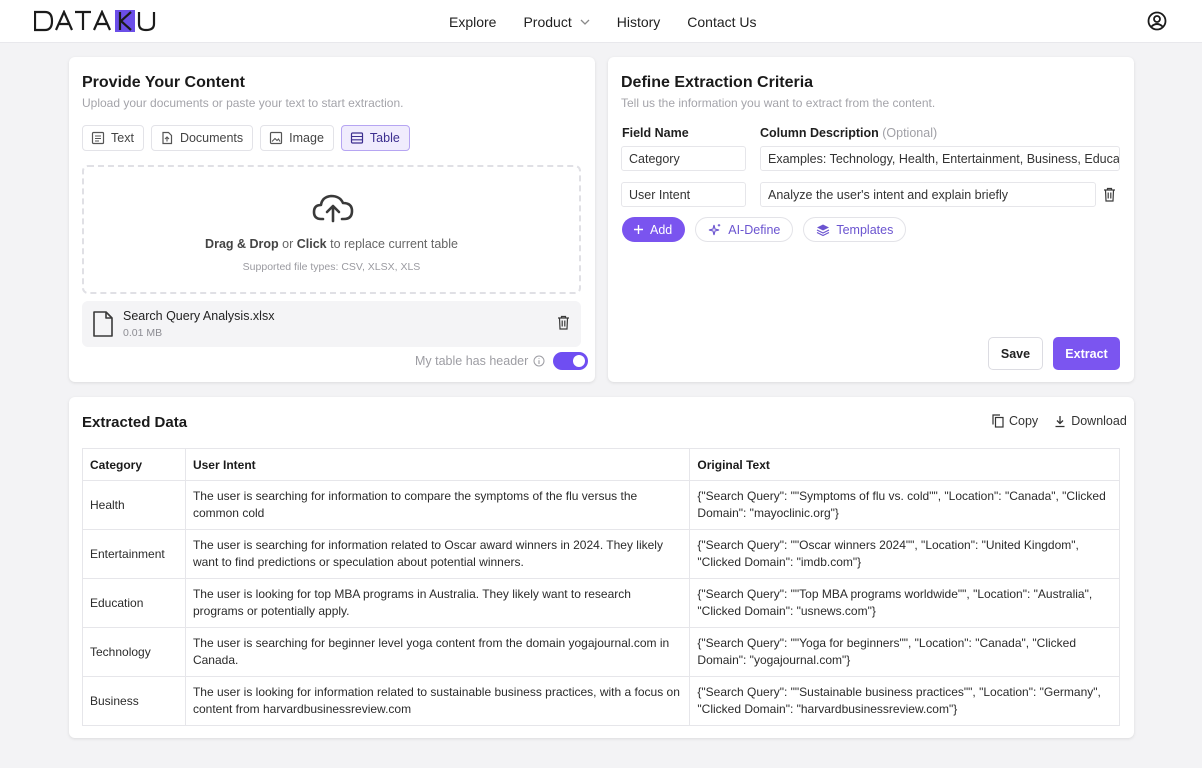 Image resolution: width=1202 pixels, height=768 pixels. I want to click on document-upload-icon, so click(167, 138).